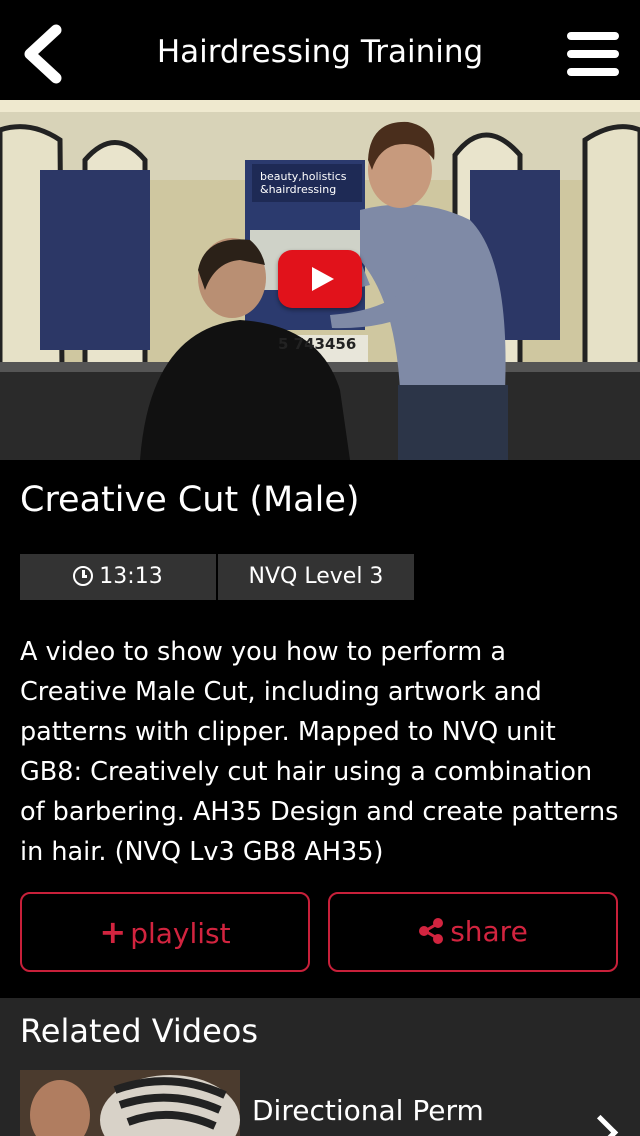 The image size is (640, 1136). What do you see at coordinates (83, 576) in the screenshot?
I see `clock-icon` at bounding box center [83, 576].